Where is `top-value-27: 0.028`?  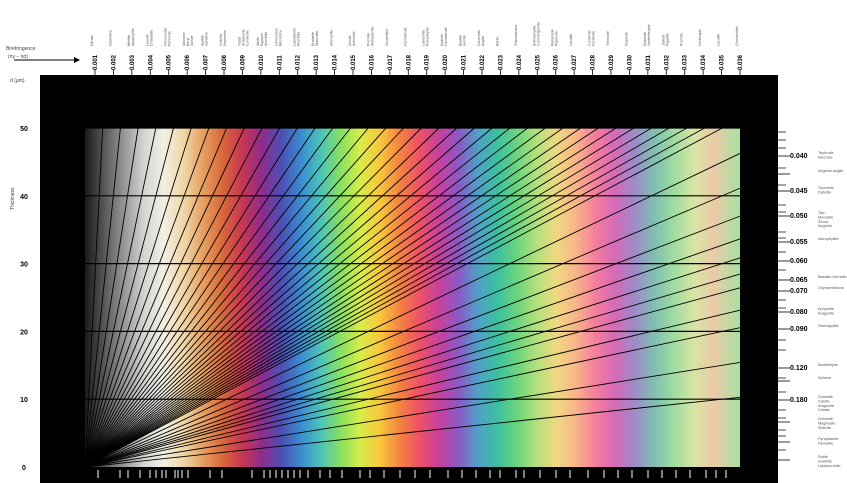
top-value-27: 0.028 is located at coordinates (594, 62).